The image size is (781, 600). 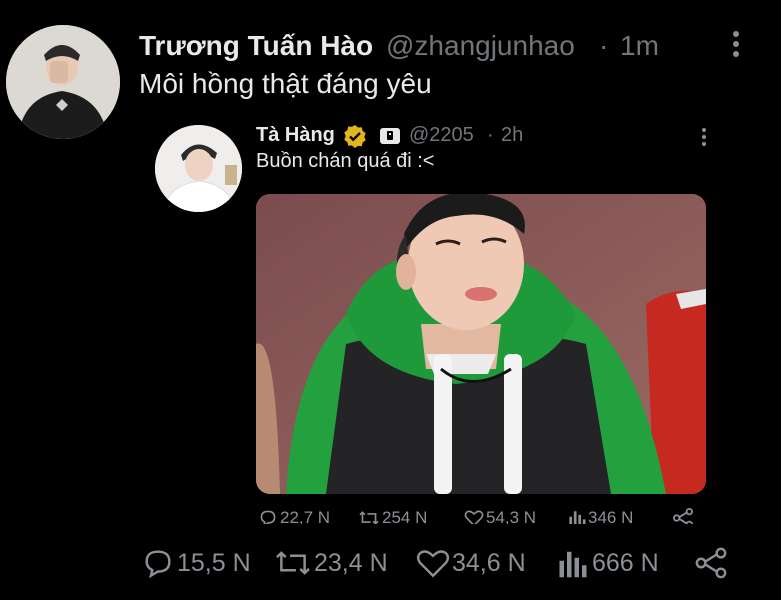 I want to click on quoted-more-options-icon, so click(x=704, y=137).